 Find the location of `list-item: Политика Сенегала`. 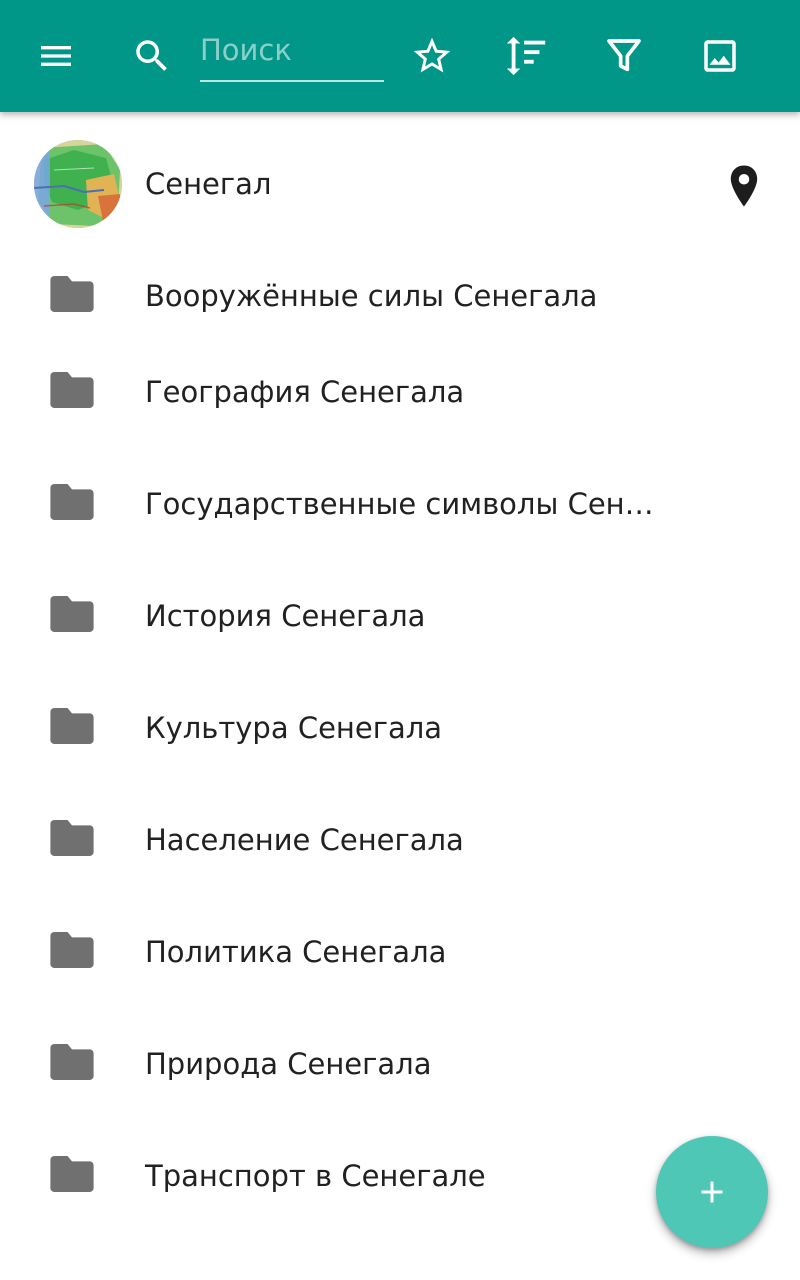

list-item: Политика Сенегала is located at coordinates (400, 952).